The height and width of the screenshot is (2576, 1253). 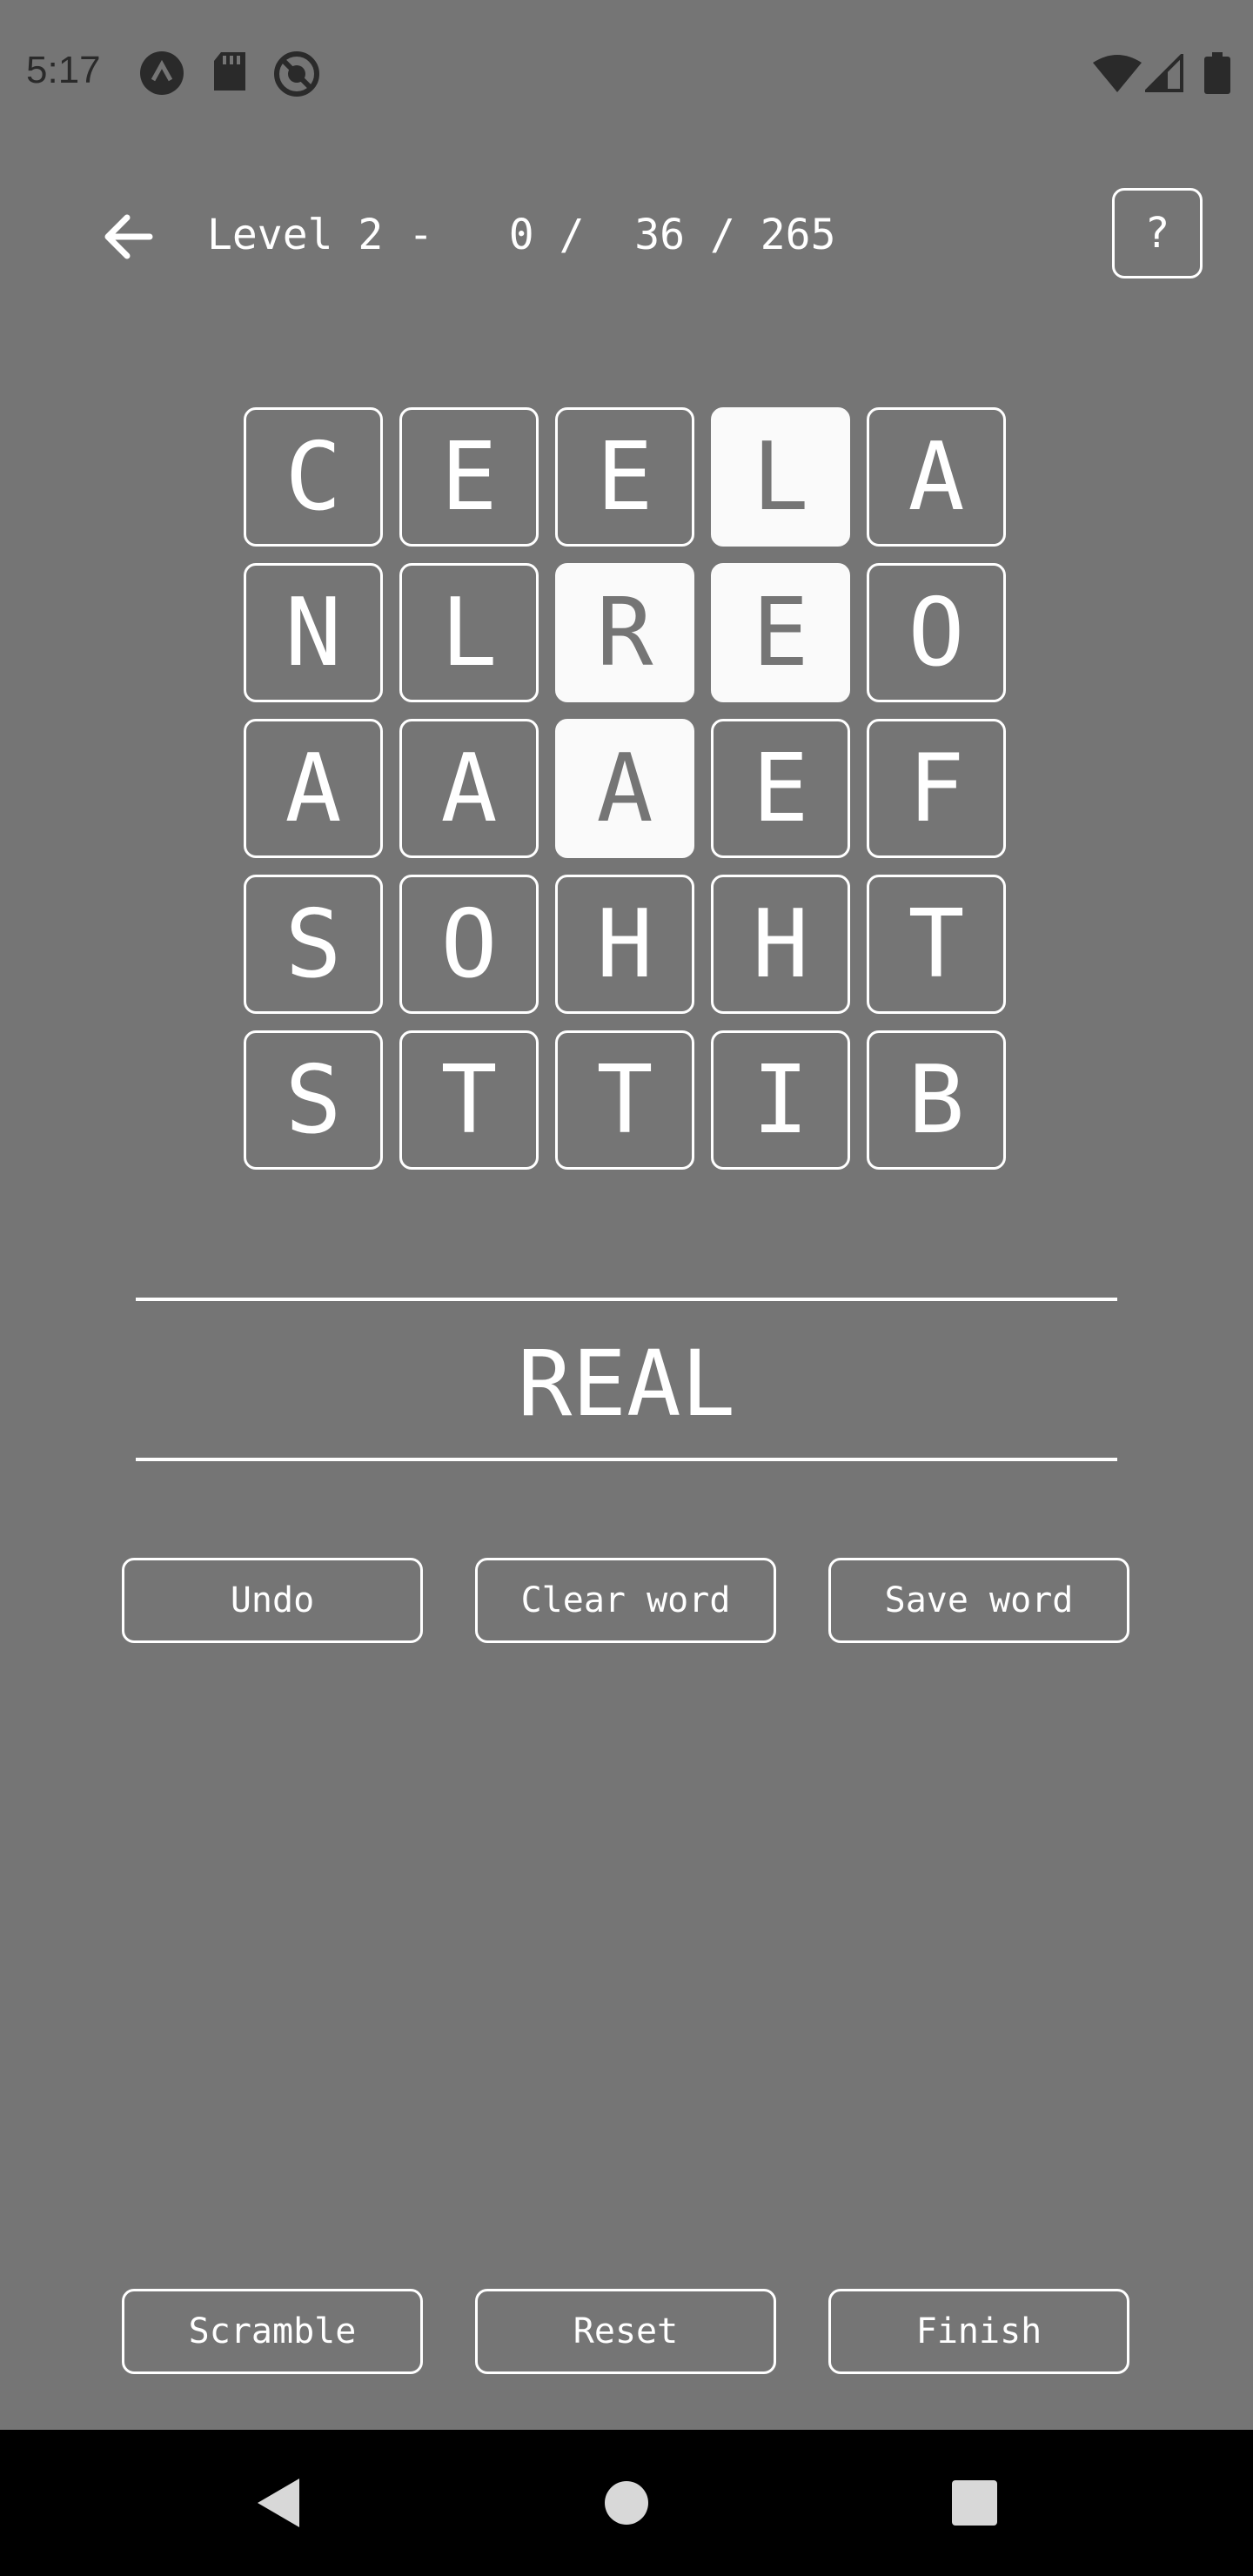 I want to click on scramble-button: Scramble, so click(x=272, y=2331).